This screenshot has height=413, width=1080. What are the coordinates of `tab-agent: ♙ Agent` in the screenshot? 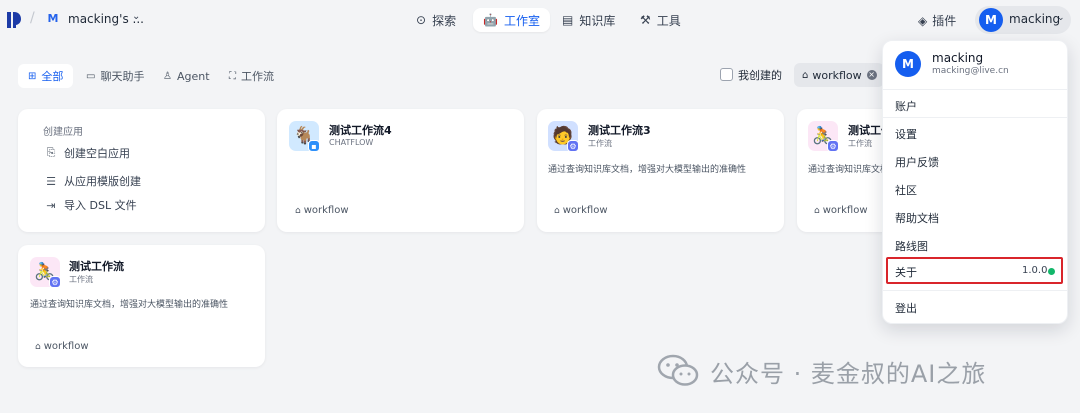 It's located at (186, 76).